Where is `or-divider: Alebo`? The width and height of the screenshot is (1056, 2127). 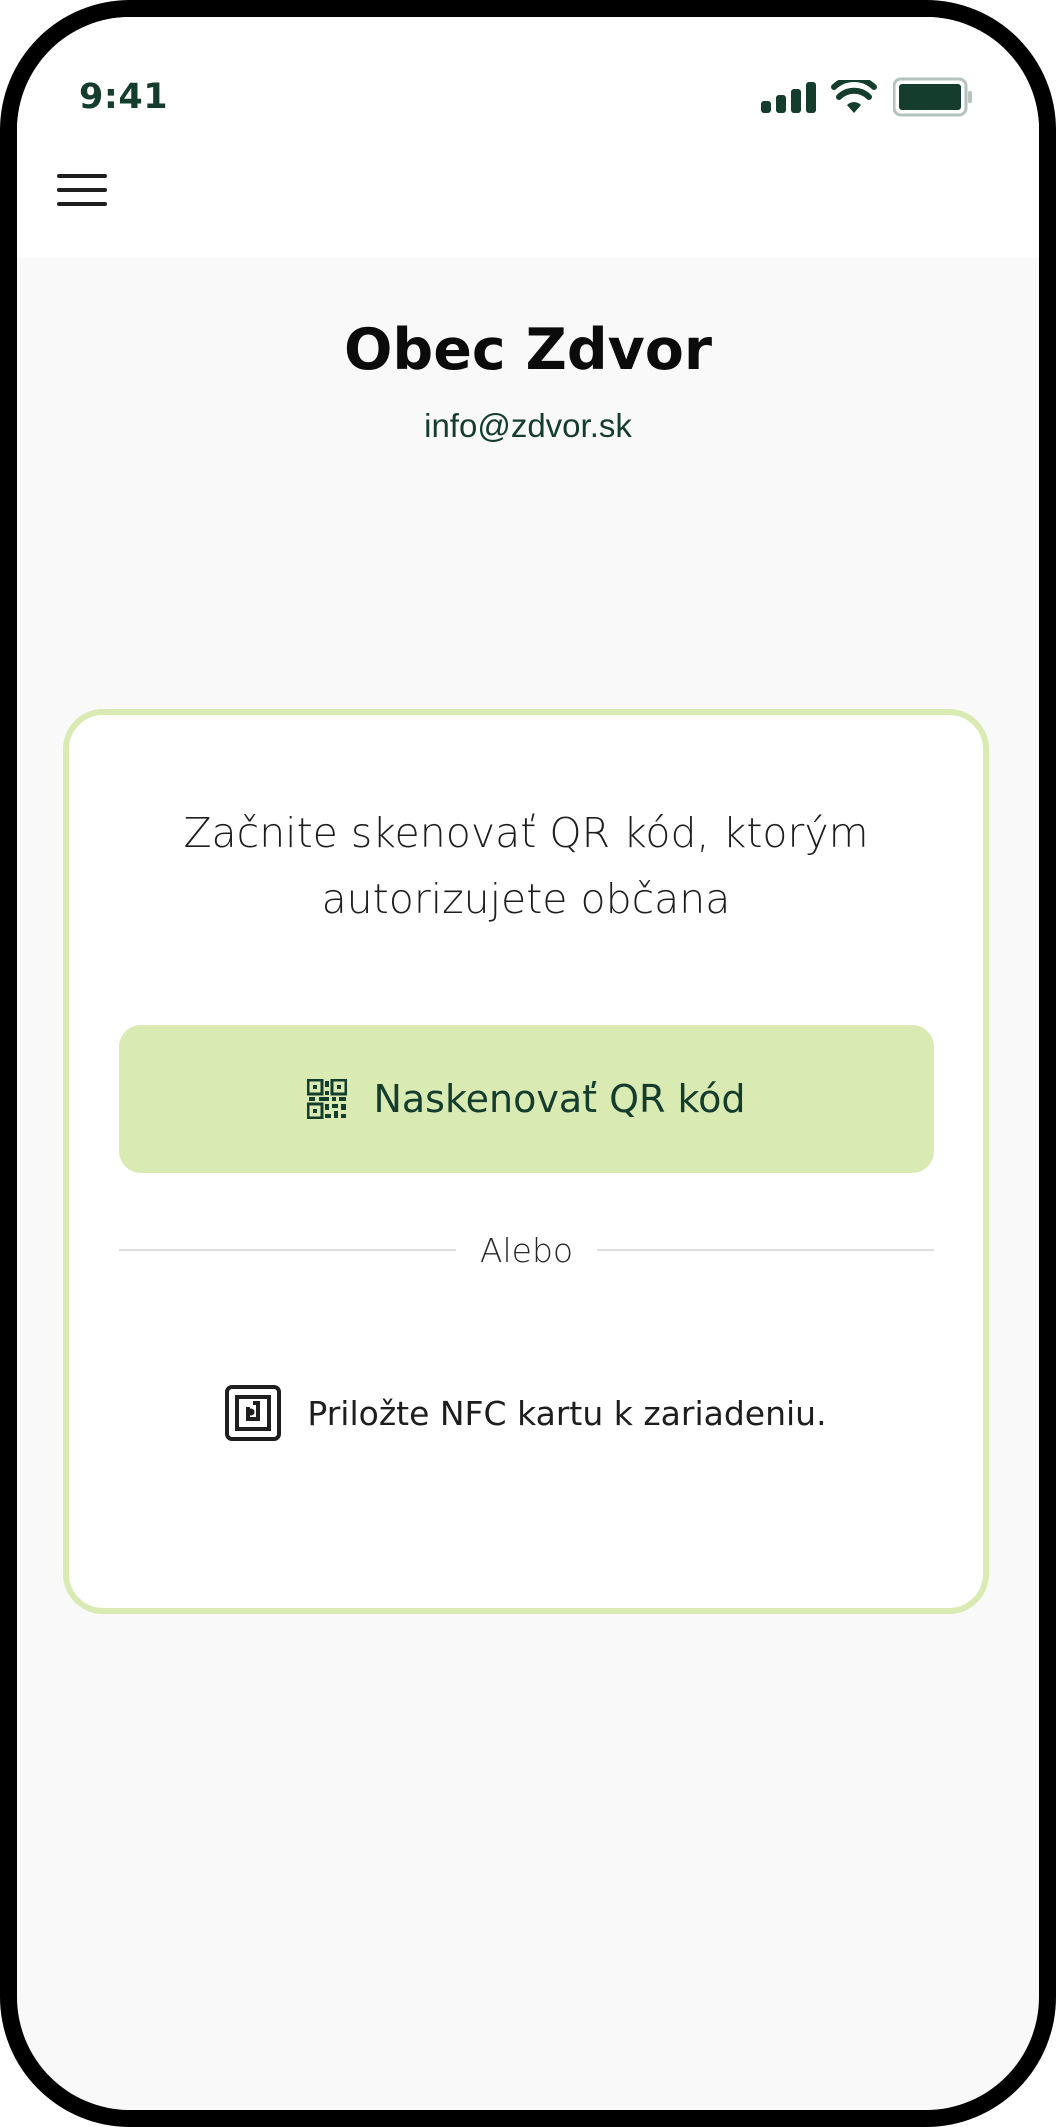 or-divider: Alebo is located at coordinates (526, 1250).